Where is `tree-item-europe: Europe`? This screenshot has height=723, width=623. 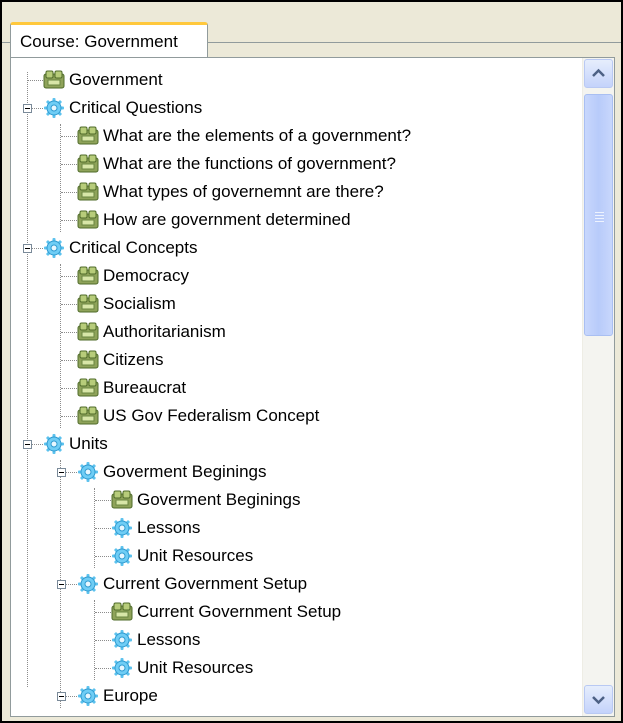 tree-item-europe: Europe is located at coordinates (117, 696).